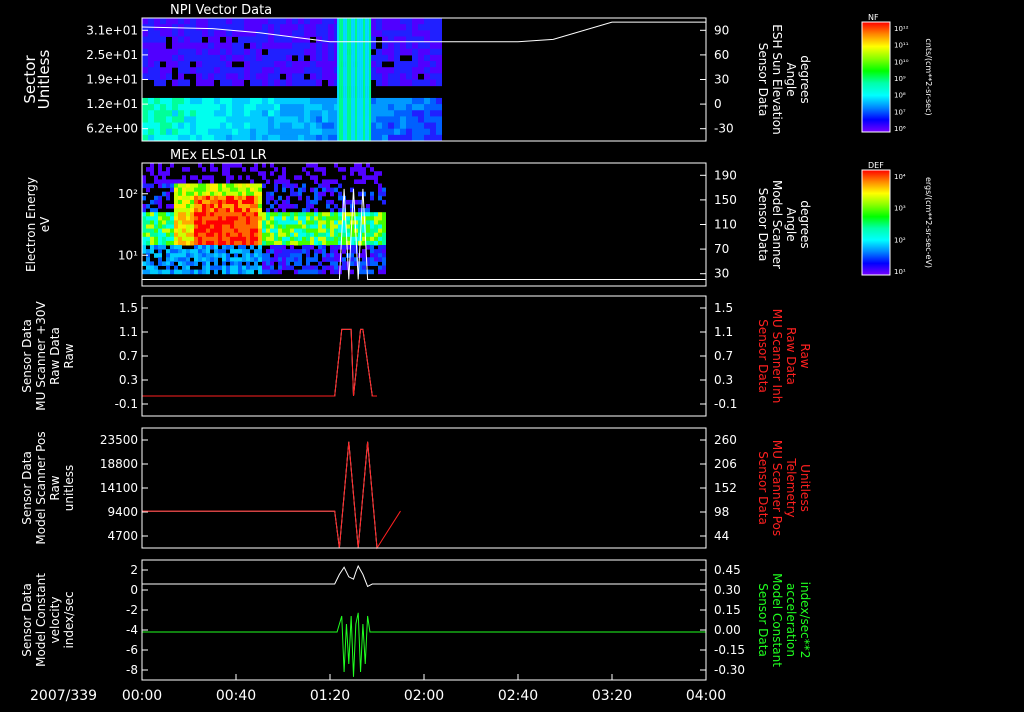 The width and height of the screenshot is (1024, 712). Describe the element at coordinates (784, 224) in the screenshot. I see `right-axis-label: Sensor Data Model Scanner Angle degrees` at that location.